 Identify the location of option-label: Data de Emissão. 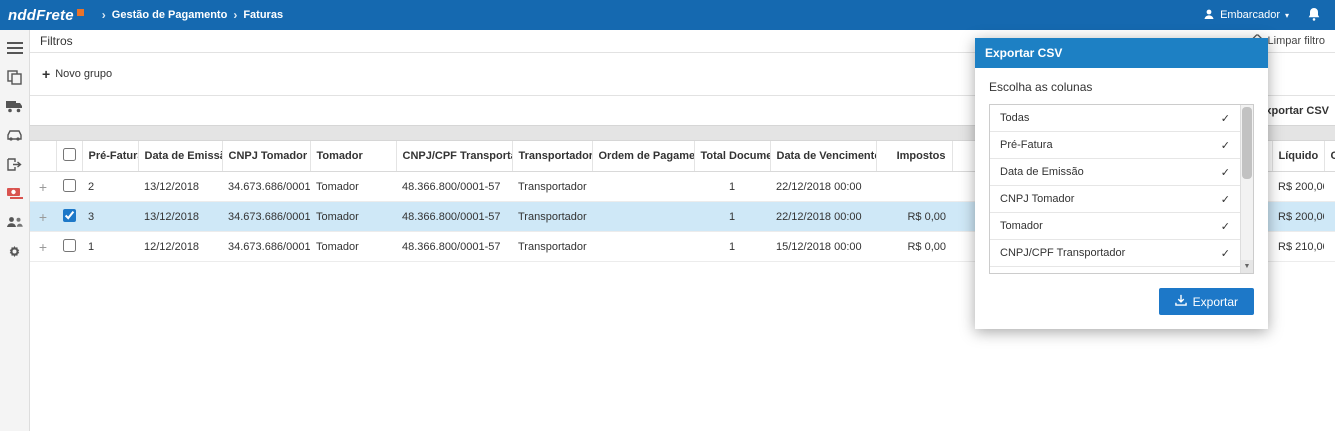
(1042, 172).